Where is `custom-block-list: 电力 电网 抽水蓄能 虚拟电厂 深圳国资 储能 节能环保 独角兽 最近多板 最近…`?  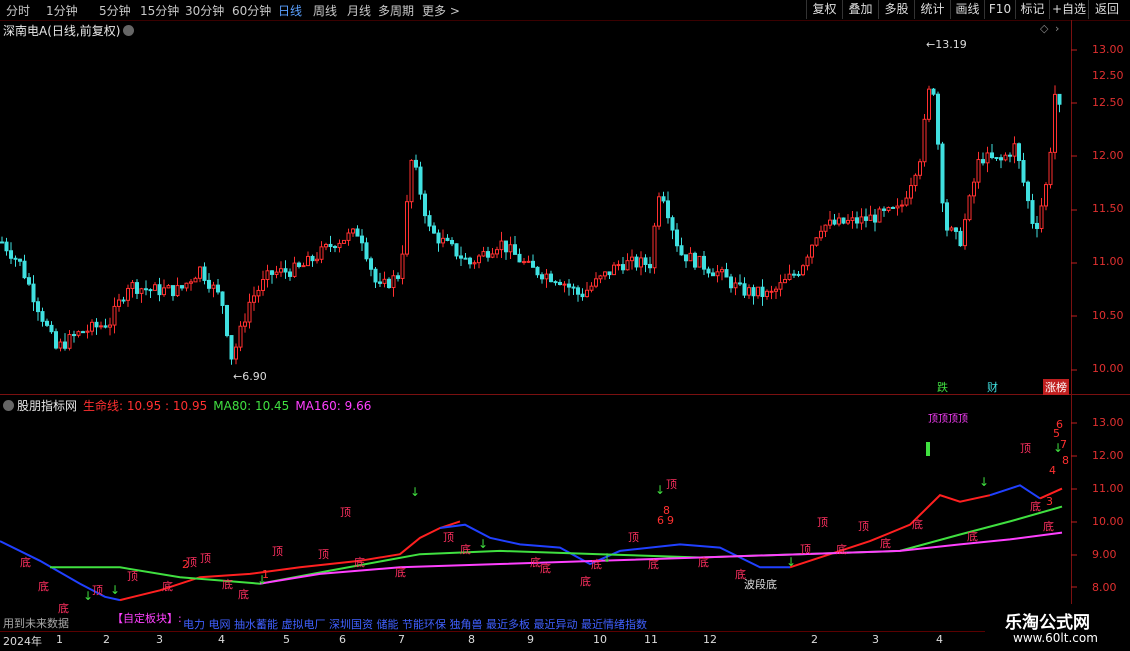 custom-block-list: 电力 电网 抽水蓄能 虚拟电厂 深圳国资 储能 节能环保 独角兽 最近多板 最近… is located at coordinates (415, 624).